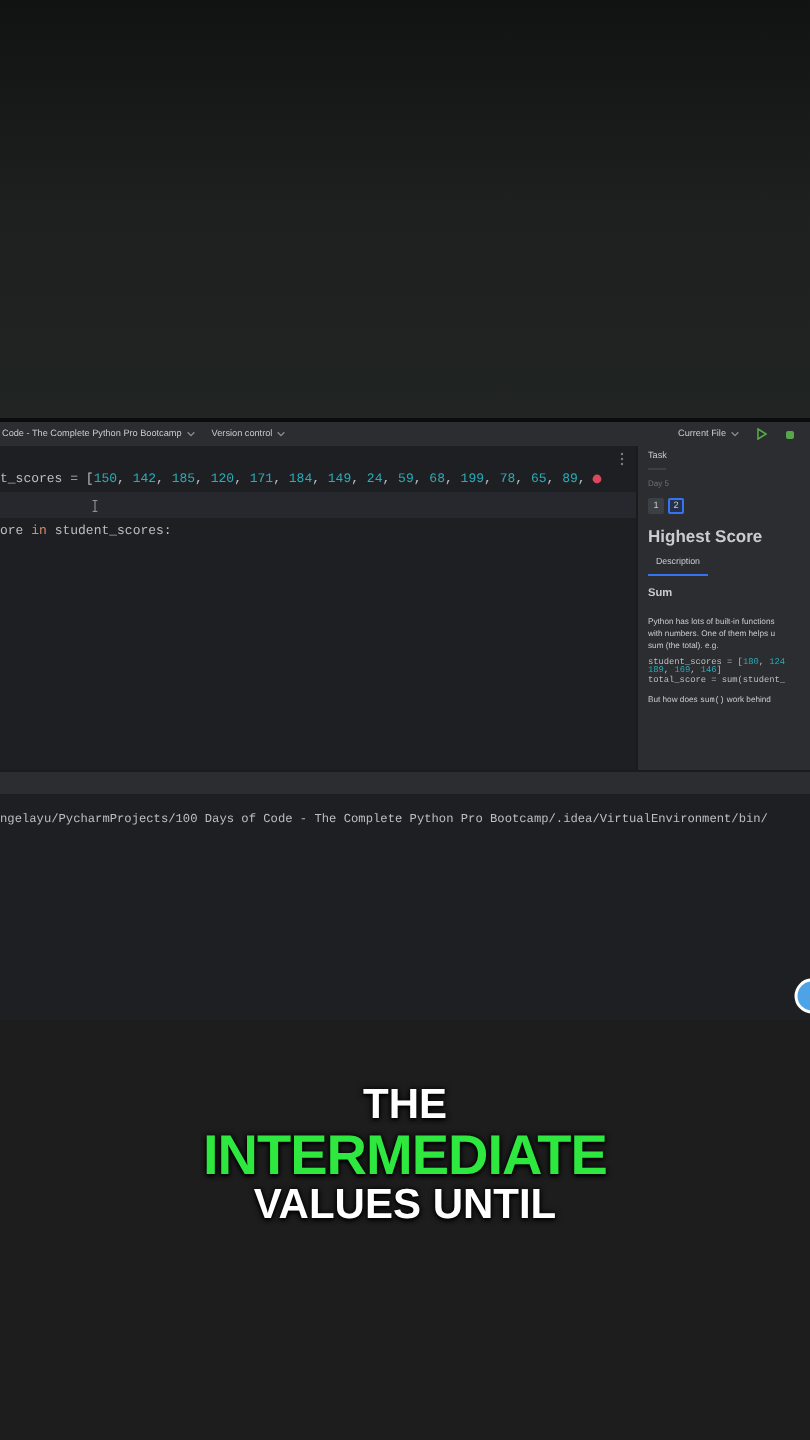  Describe the element at coordinates (405, 1205) in the screenshot. I see `caption-text: VALUES UNTIL` at that location.